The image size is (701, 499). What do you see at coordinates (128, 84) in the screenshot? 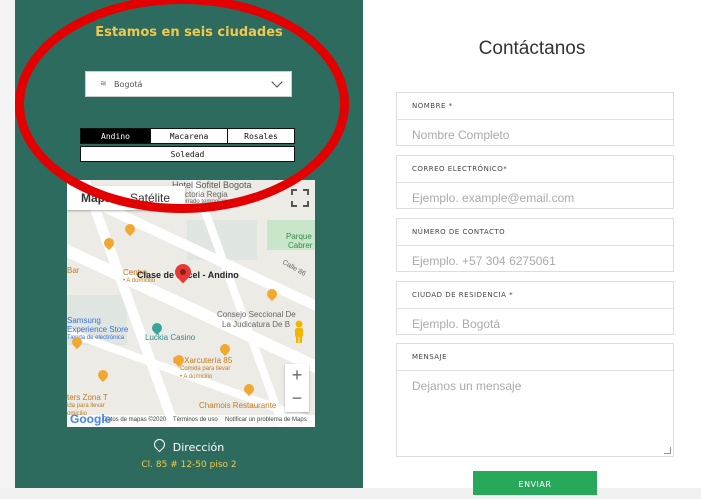
I see `city-select-value: Bogotá` at bounding box center [128, 84].